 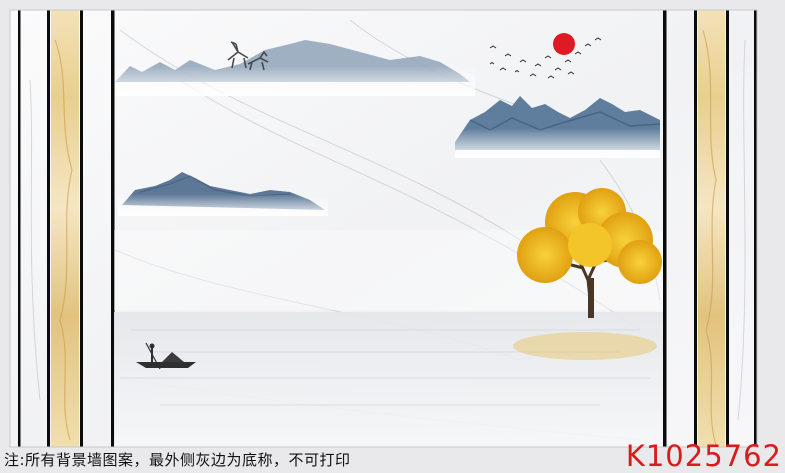 What do you see at coordinates (177, 460) in the screenshot?
I see `print-note-caption: 注:所有背景墙图案，最外侧灰边为底称，不可打印` at bounding box center [177, 460].